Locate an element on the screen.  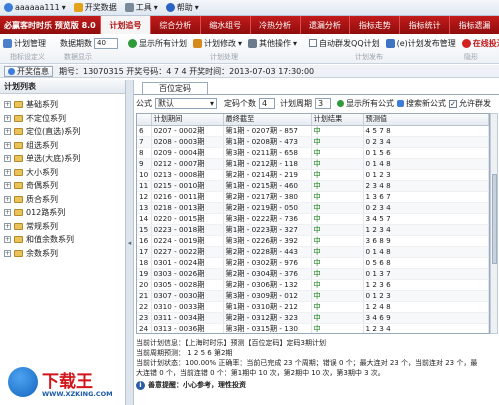
tab-omission: 遗漏分析 is located at coordinates (324, 25).